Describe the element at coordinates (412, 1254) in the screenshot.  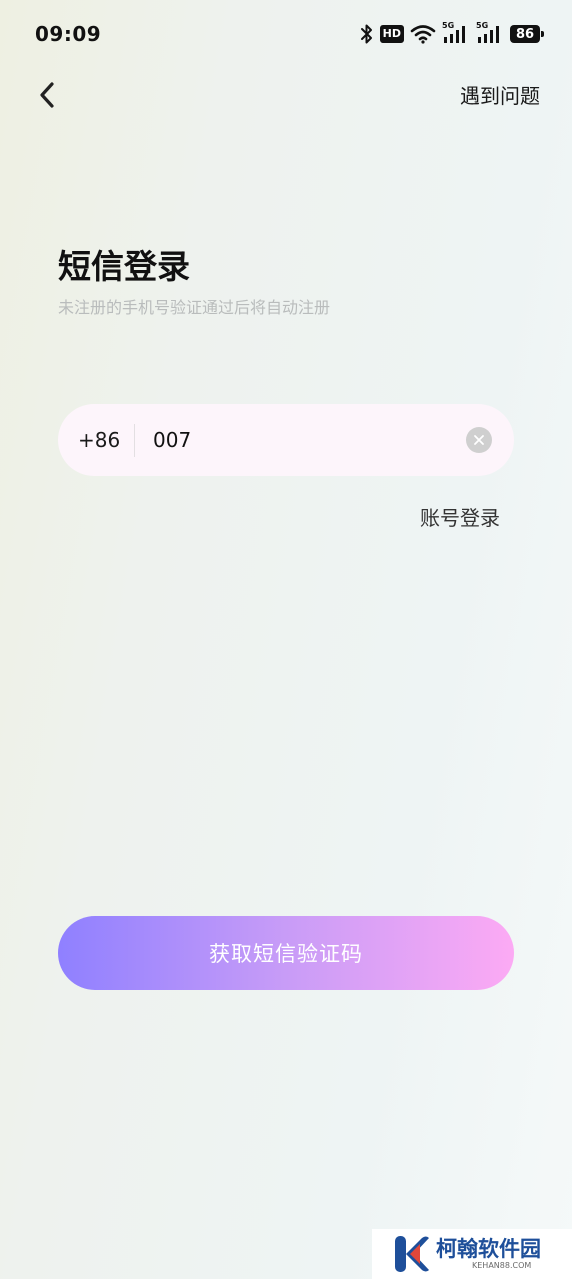
I see `kehan-logo-icon` at that location.